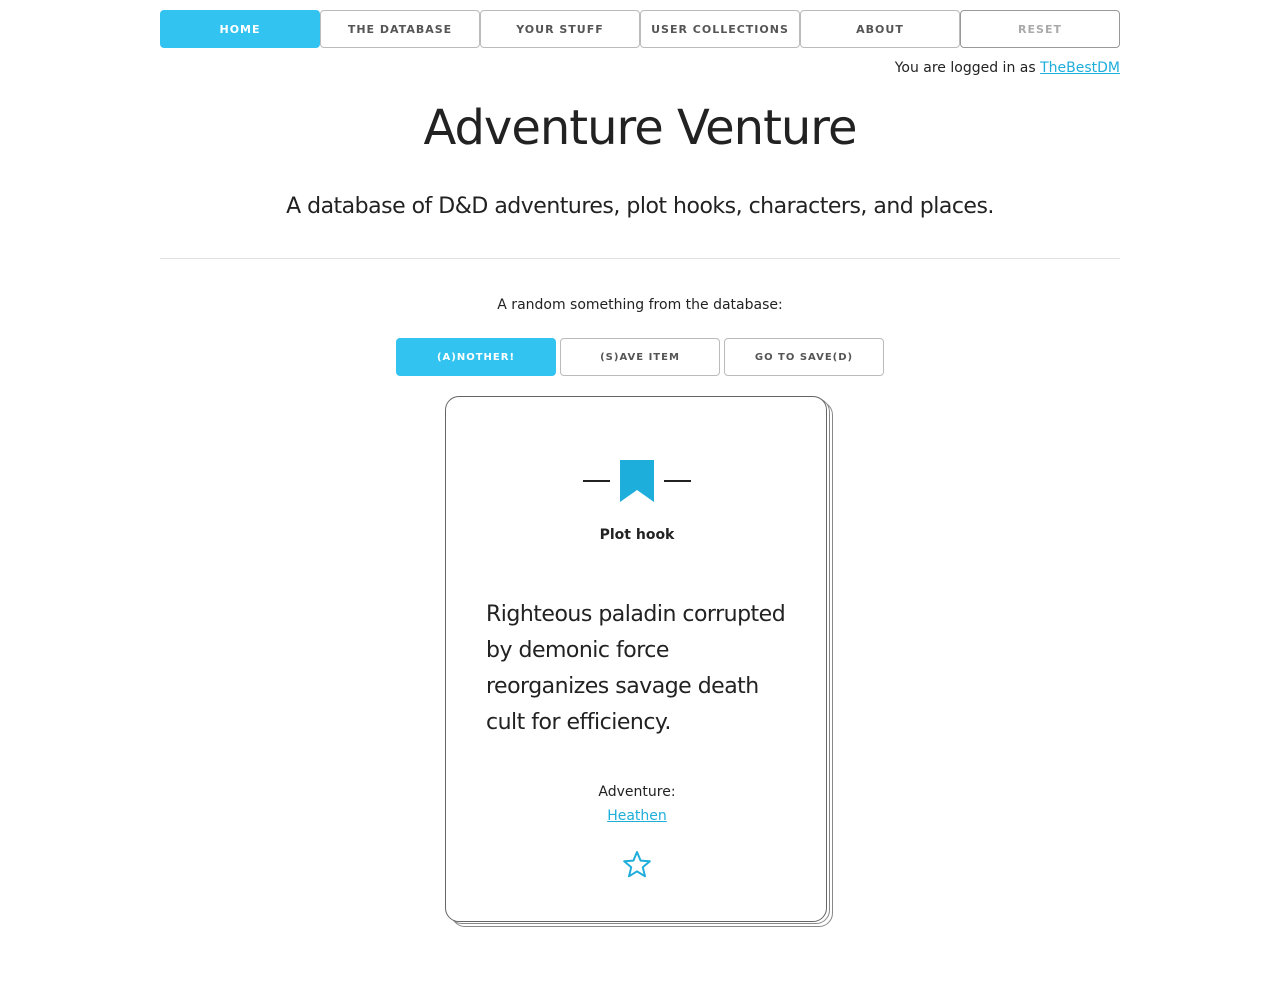  I want to click on dash-right, so click(677, 481).